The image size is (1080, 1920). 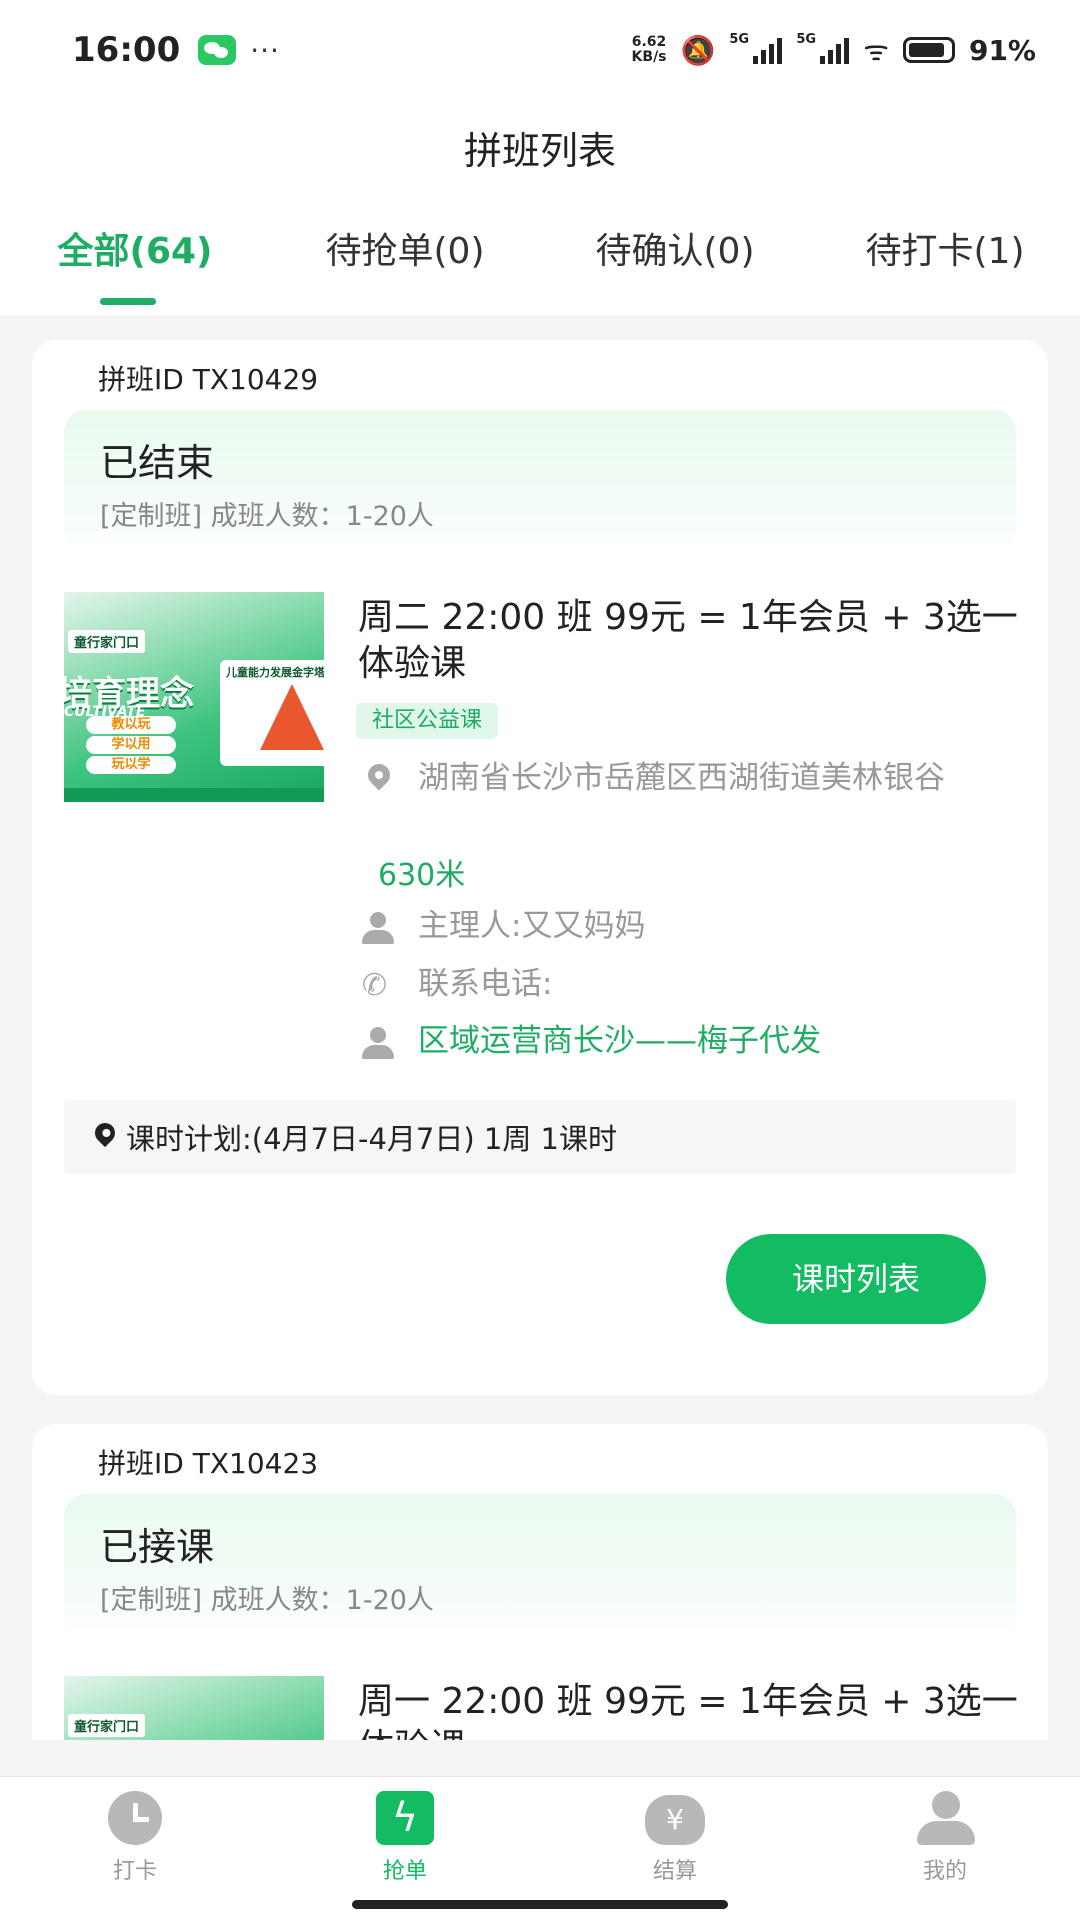 What do you see at coordinates (619, 1041) in the screenshot?
I see `operator-text: 区域运营商长沙——梅子代发` at bounding box center [619, 1041].